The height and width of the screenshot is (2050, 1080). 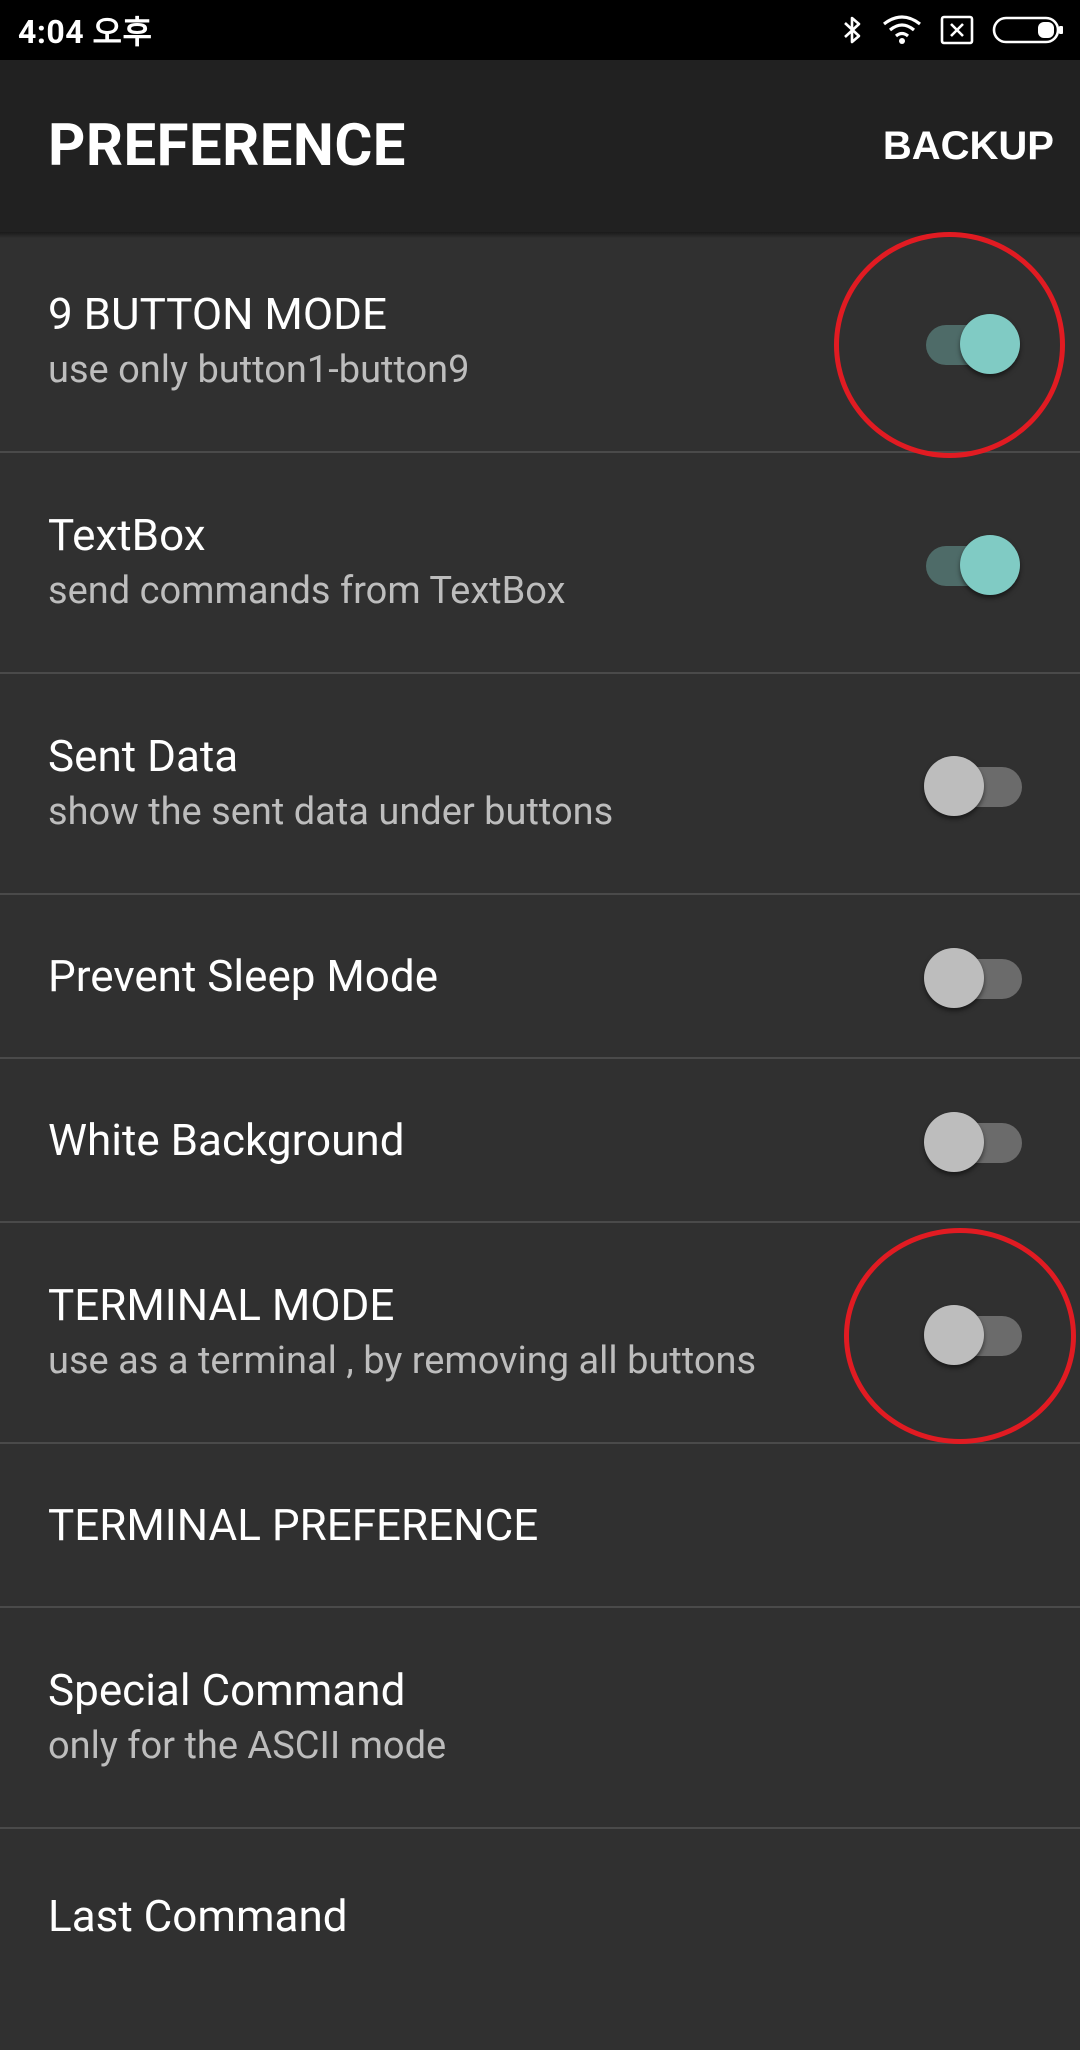 What do you see at coordinates (853, 30) in the screenshot?
I see `bluetooth-icon` at bounding box center [853, 30].